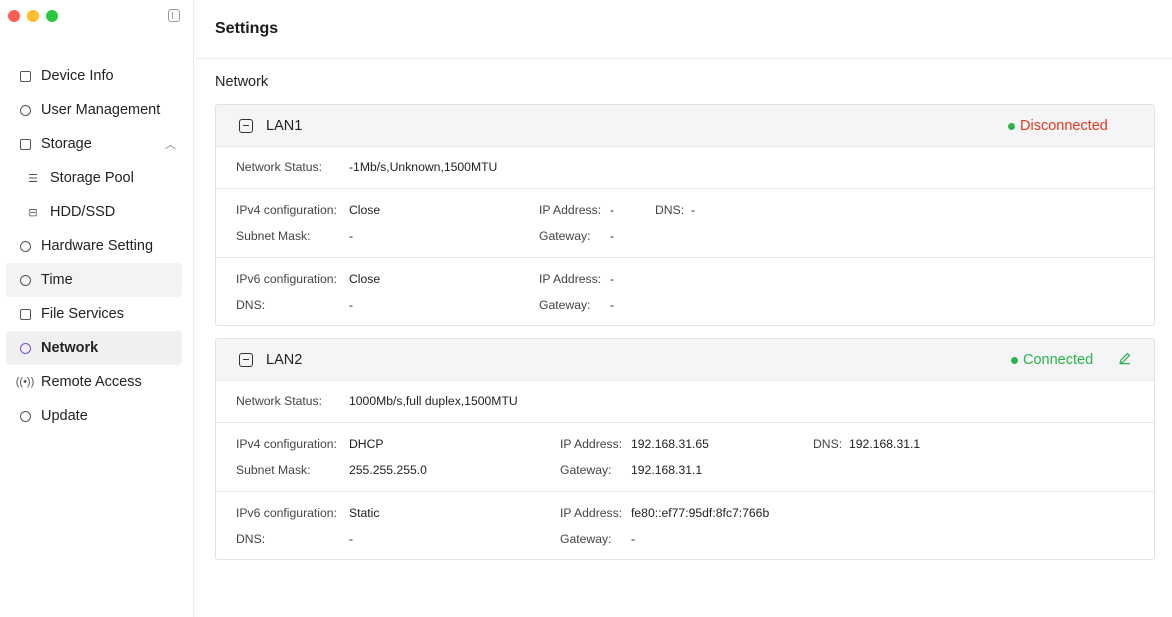 The image size is (1172, 617). What do you see at coordinates (25, 280) in the screenshot?
I see `clock-icon` at bounding box center [25, 280].